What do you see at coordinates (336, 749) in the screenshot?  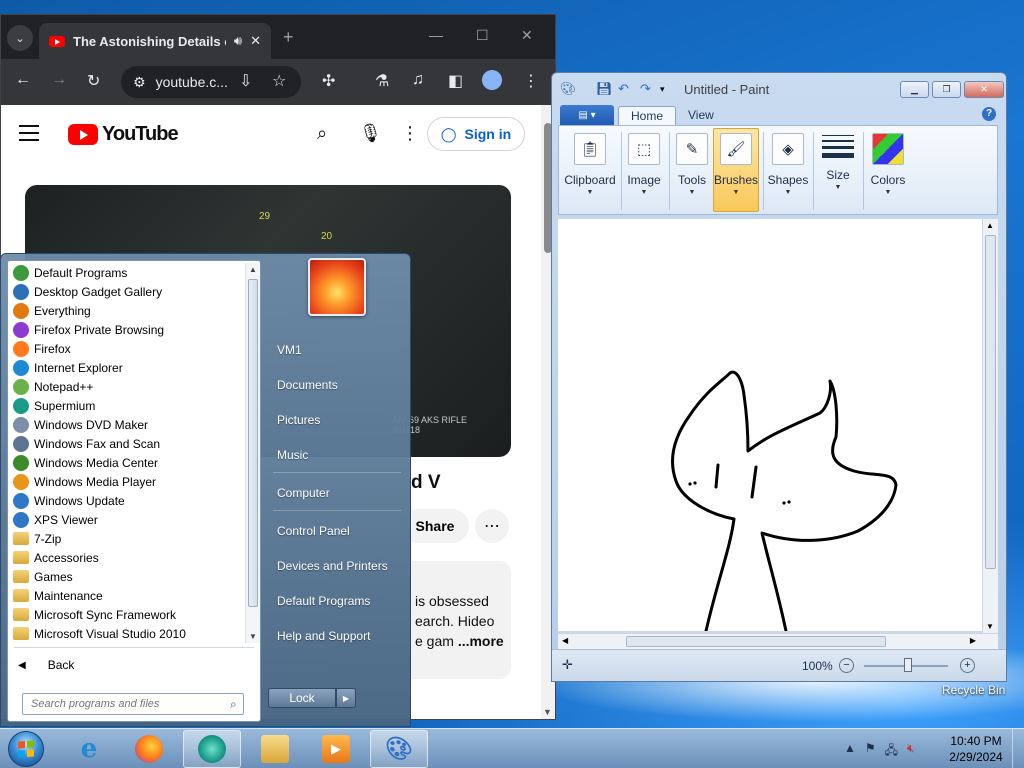 I see `taskbar-media-player: ▶` at bounding box center [336, 749].